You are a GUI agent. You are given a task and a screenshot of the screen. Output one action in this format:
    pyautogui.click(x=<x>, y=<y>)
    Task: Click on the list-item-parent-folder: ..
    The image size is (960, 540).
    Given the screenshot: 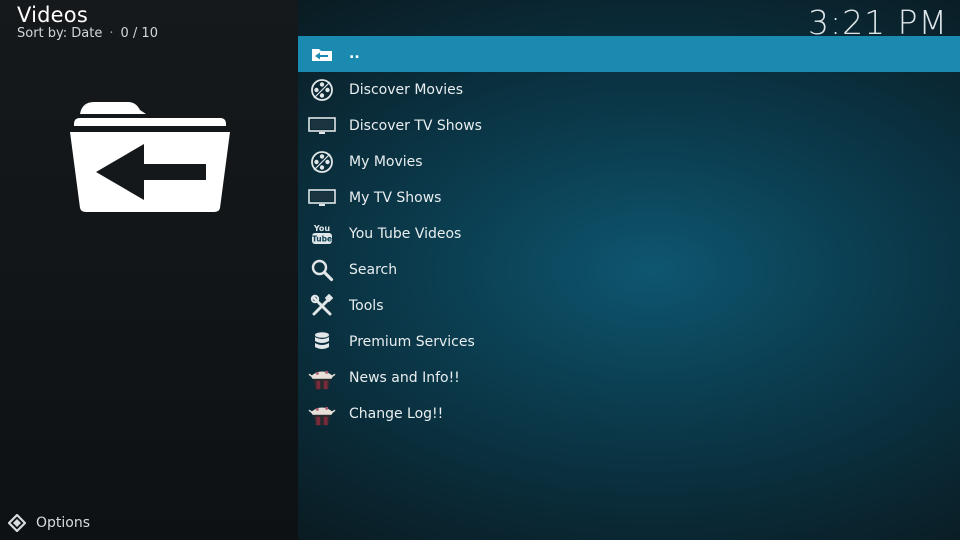 What is the action you would take?
    pyautogui.click(x=629, y=54)
    